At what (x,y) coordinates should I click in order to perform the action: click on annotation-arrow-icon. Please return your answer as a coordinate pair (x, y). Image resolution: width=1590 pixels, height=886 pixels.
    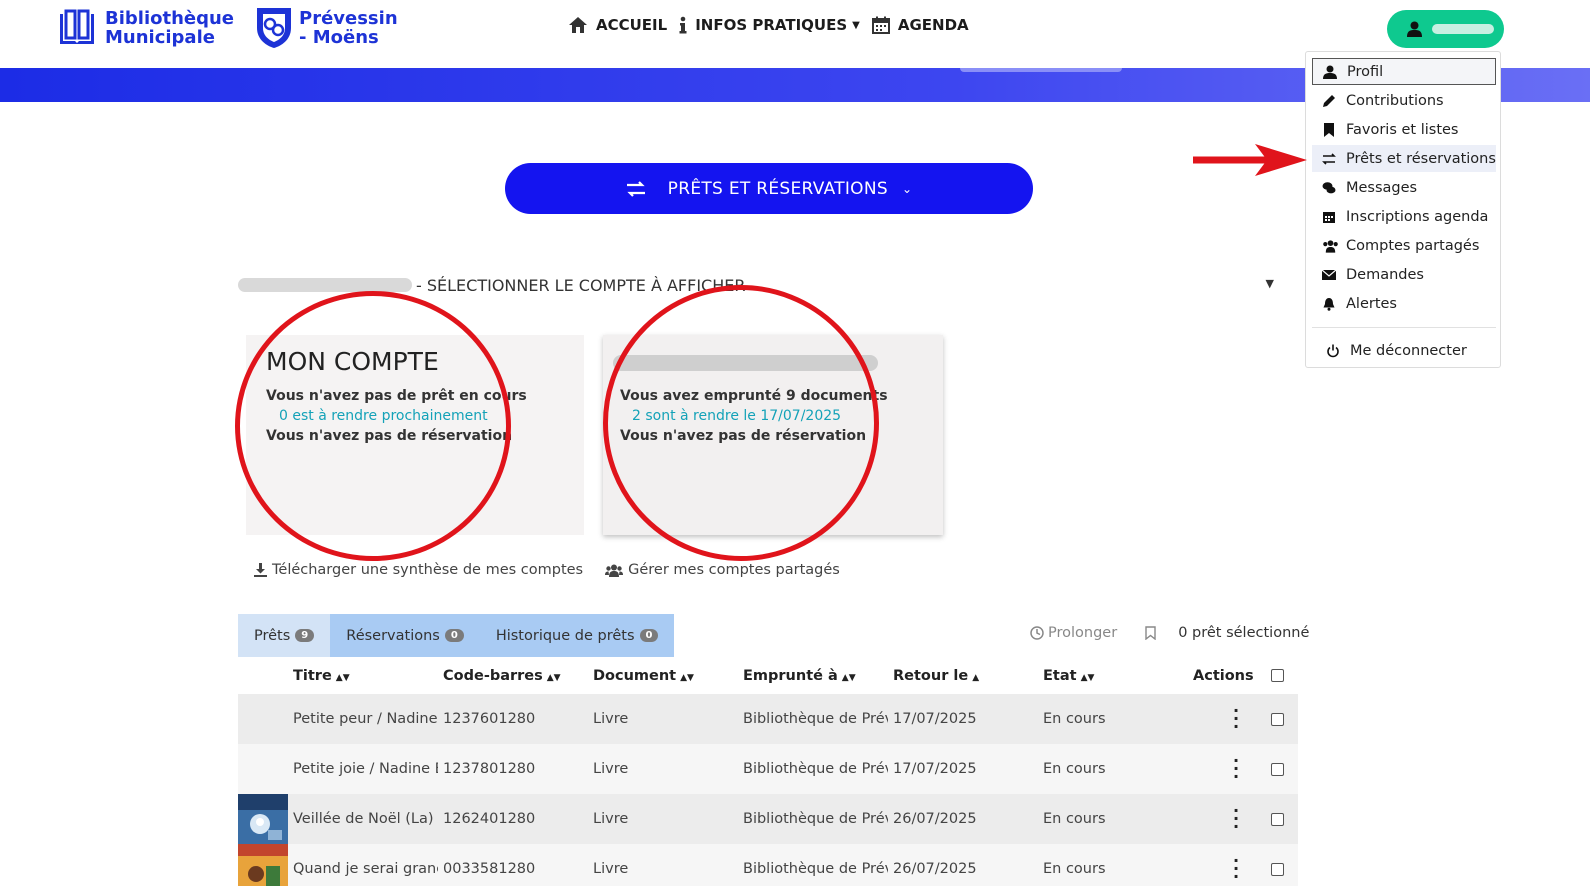
    Looking at the image, I should click on (1250, 160).